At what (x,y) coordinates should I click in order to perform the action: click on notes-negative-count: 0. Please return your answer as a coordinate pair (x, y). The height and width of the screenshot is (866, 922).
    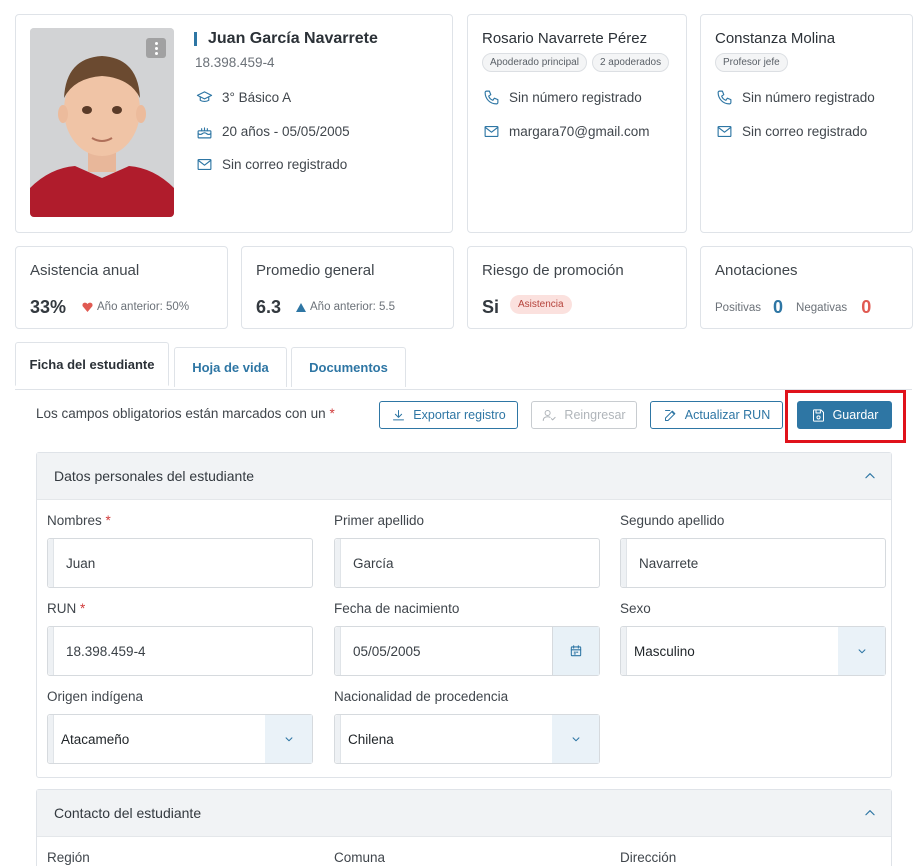
    Looking at the image, I should click on (866, 307).